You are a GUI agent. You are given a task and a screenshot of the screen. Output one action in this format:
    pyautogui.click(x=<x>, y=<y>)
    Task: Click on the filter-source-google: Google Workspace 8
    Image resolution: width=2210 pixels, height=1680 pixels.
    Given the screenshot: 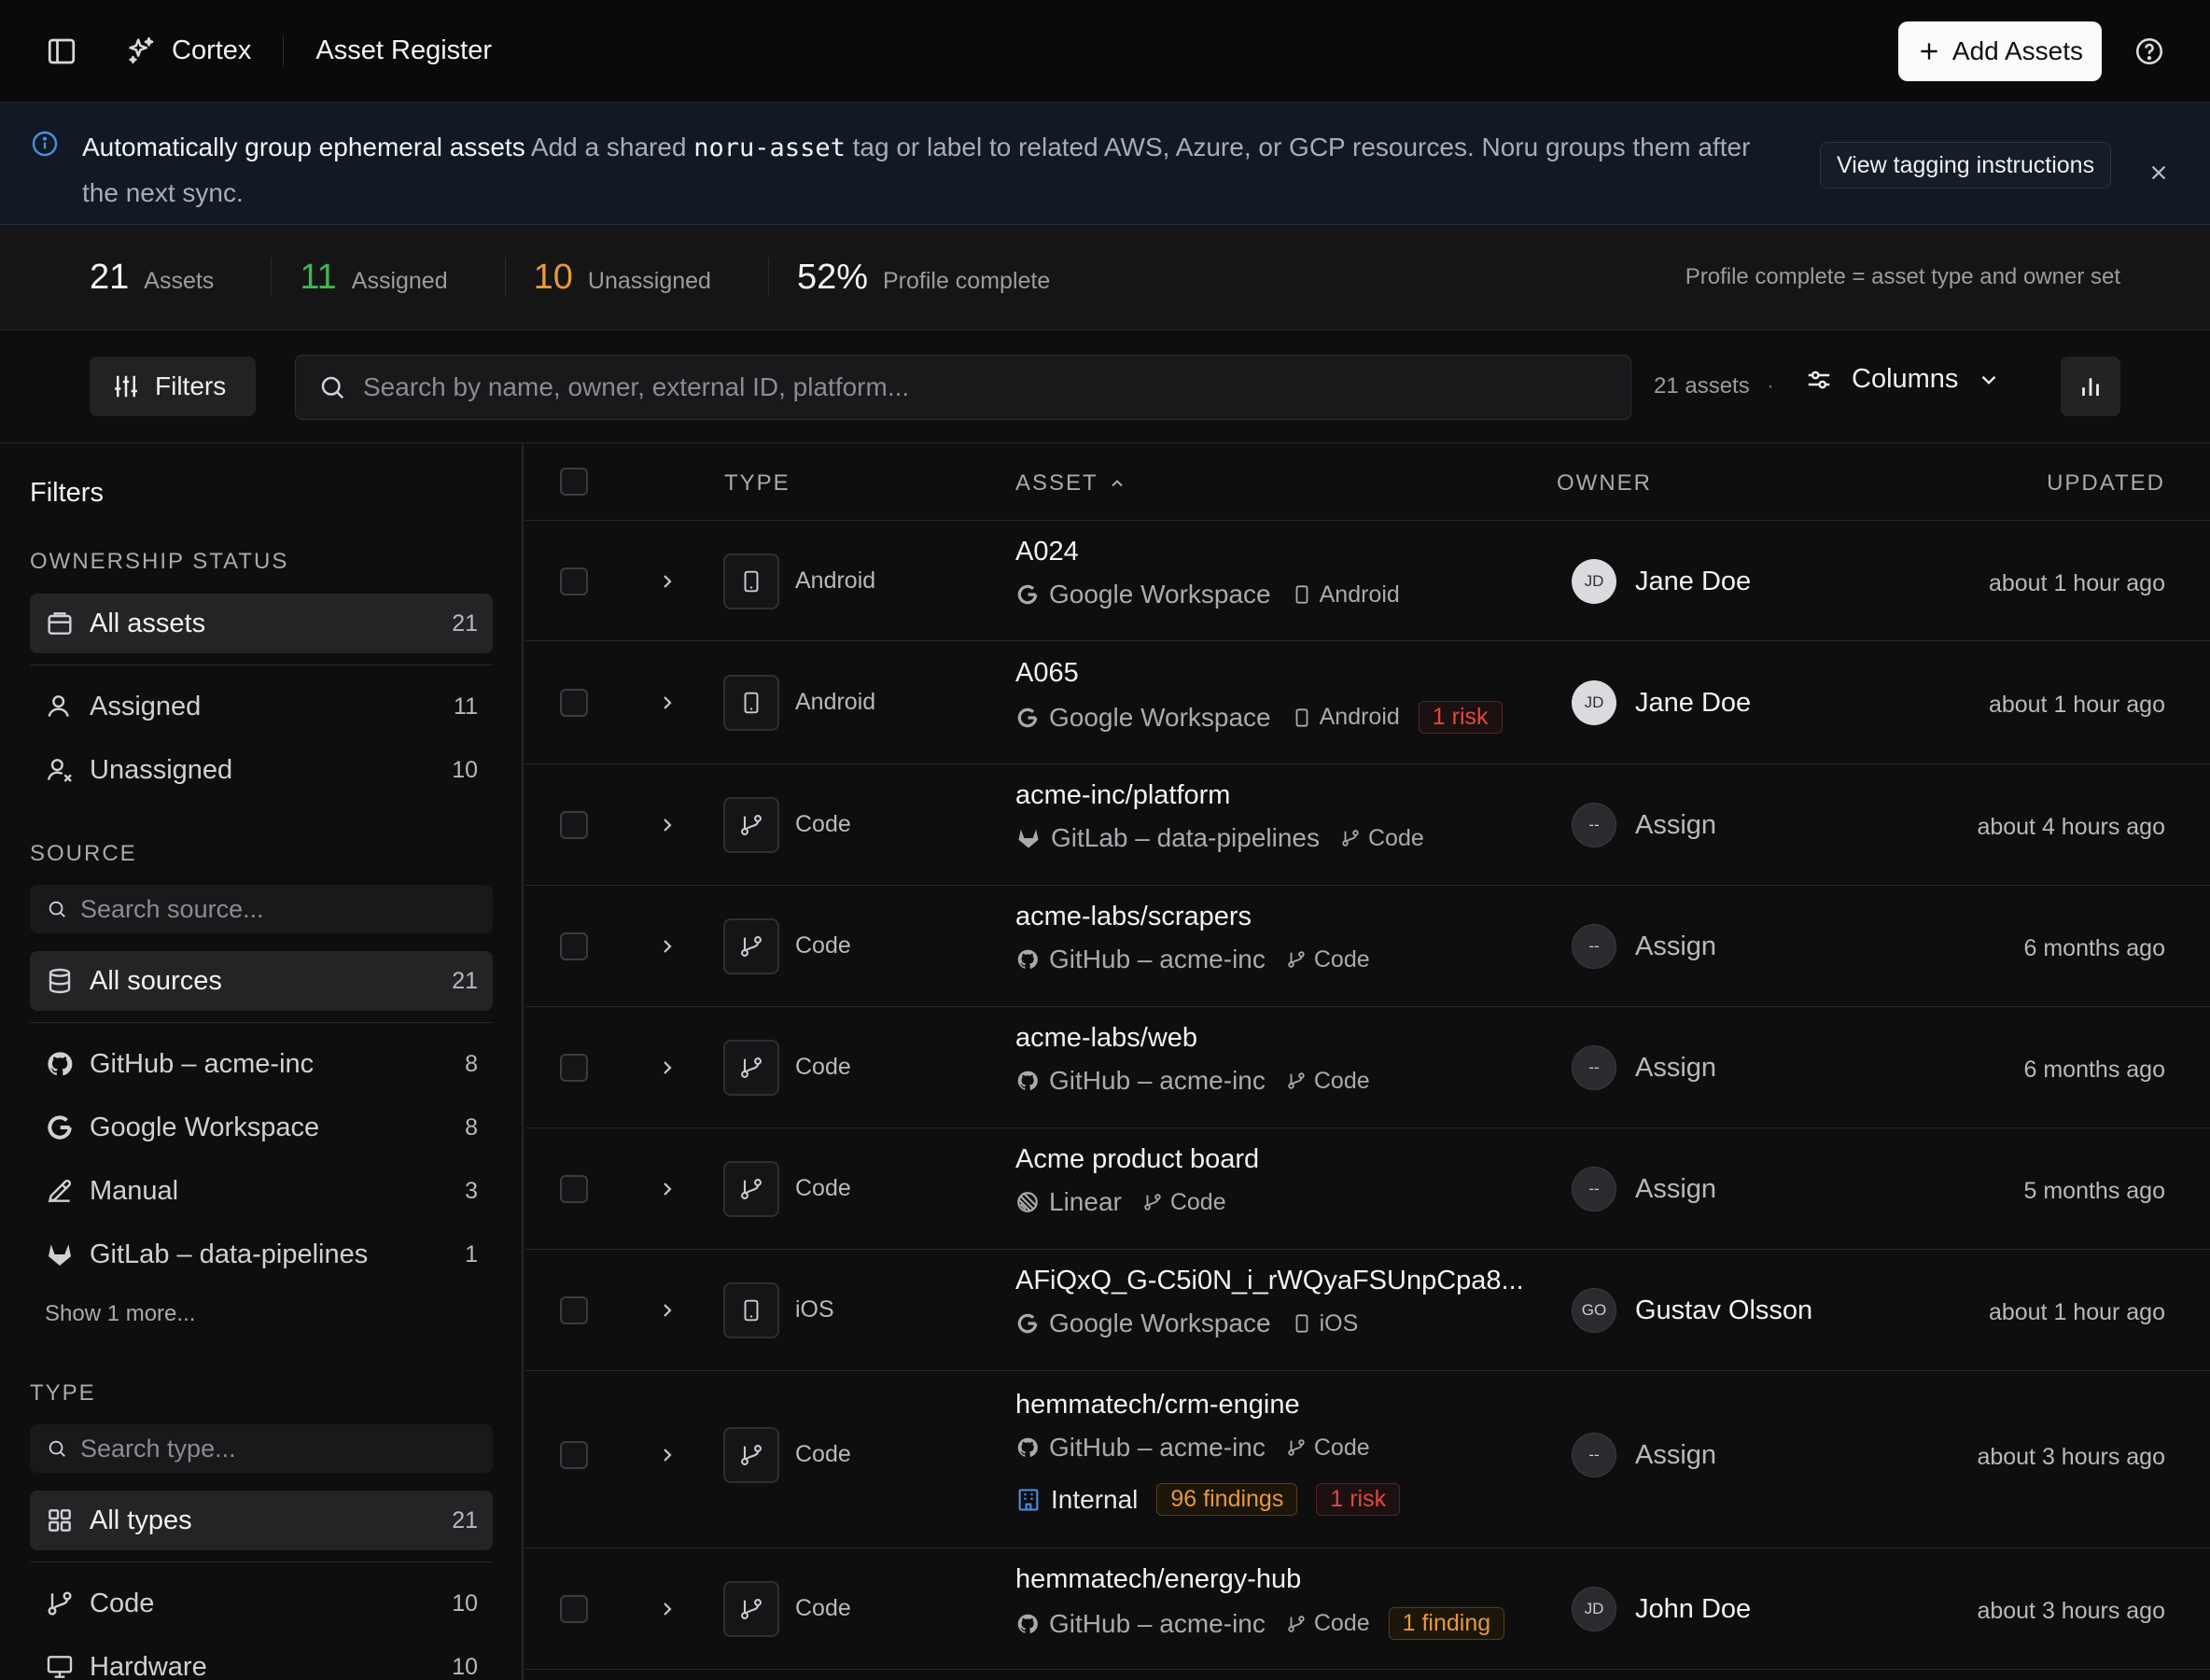 What is the action you would take?
    pyautogui.click(x=261, y=1127)
    